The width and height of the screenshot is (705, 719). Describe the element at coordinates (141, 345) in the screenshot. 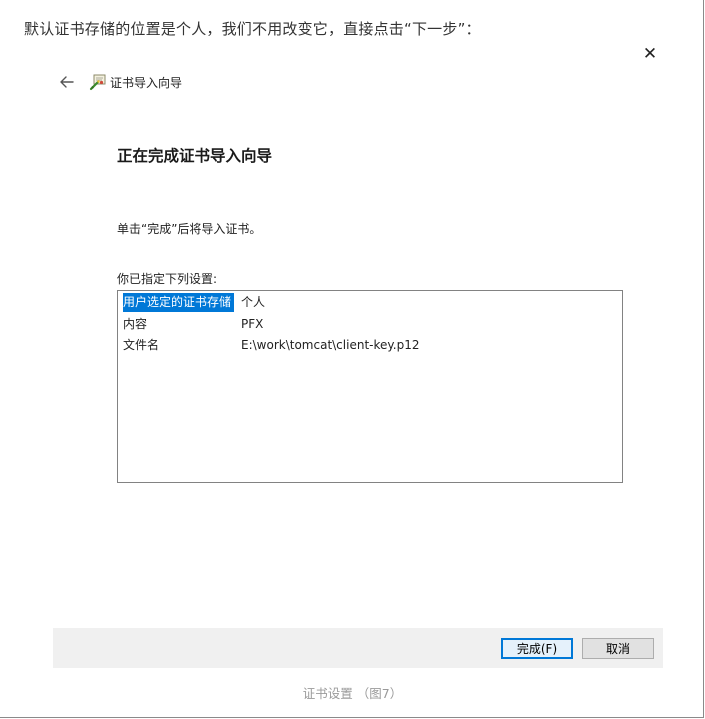

I see `settings-key: 文件名` at that location.